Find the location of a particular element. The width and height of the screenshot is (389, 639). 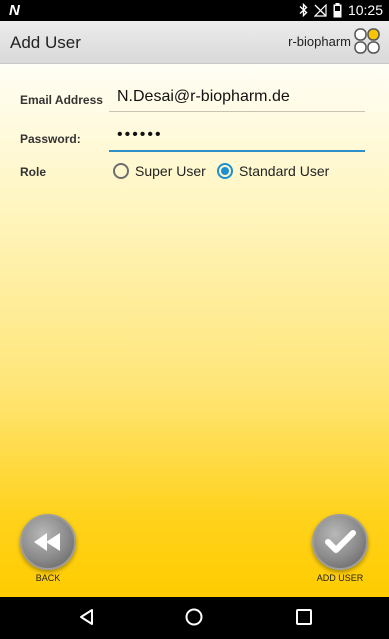

role-row: Role Super User Standard User is located at coordinates (194, 174).